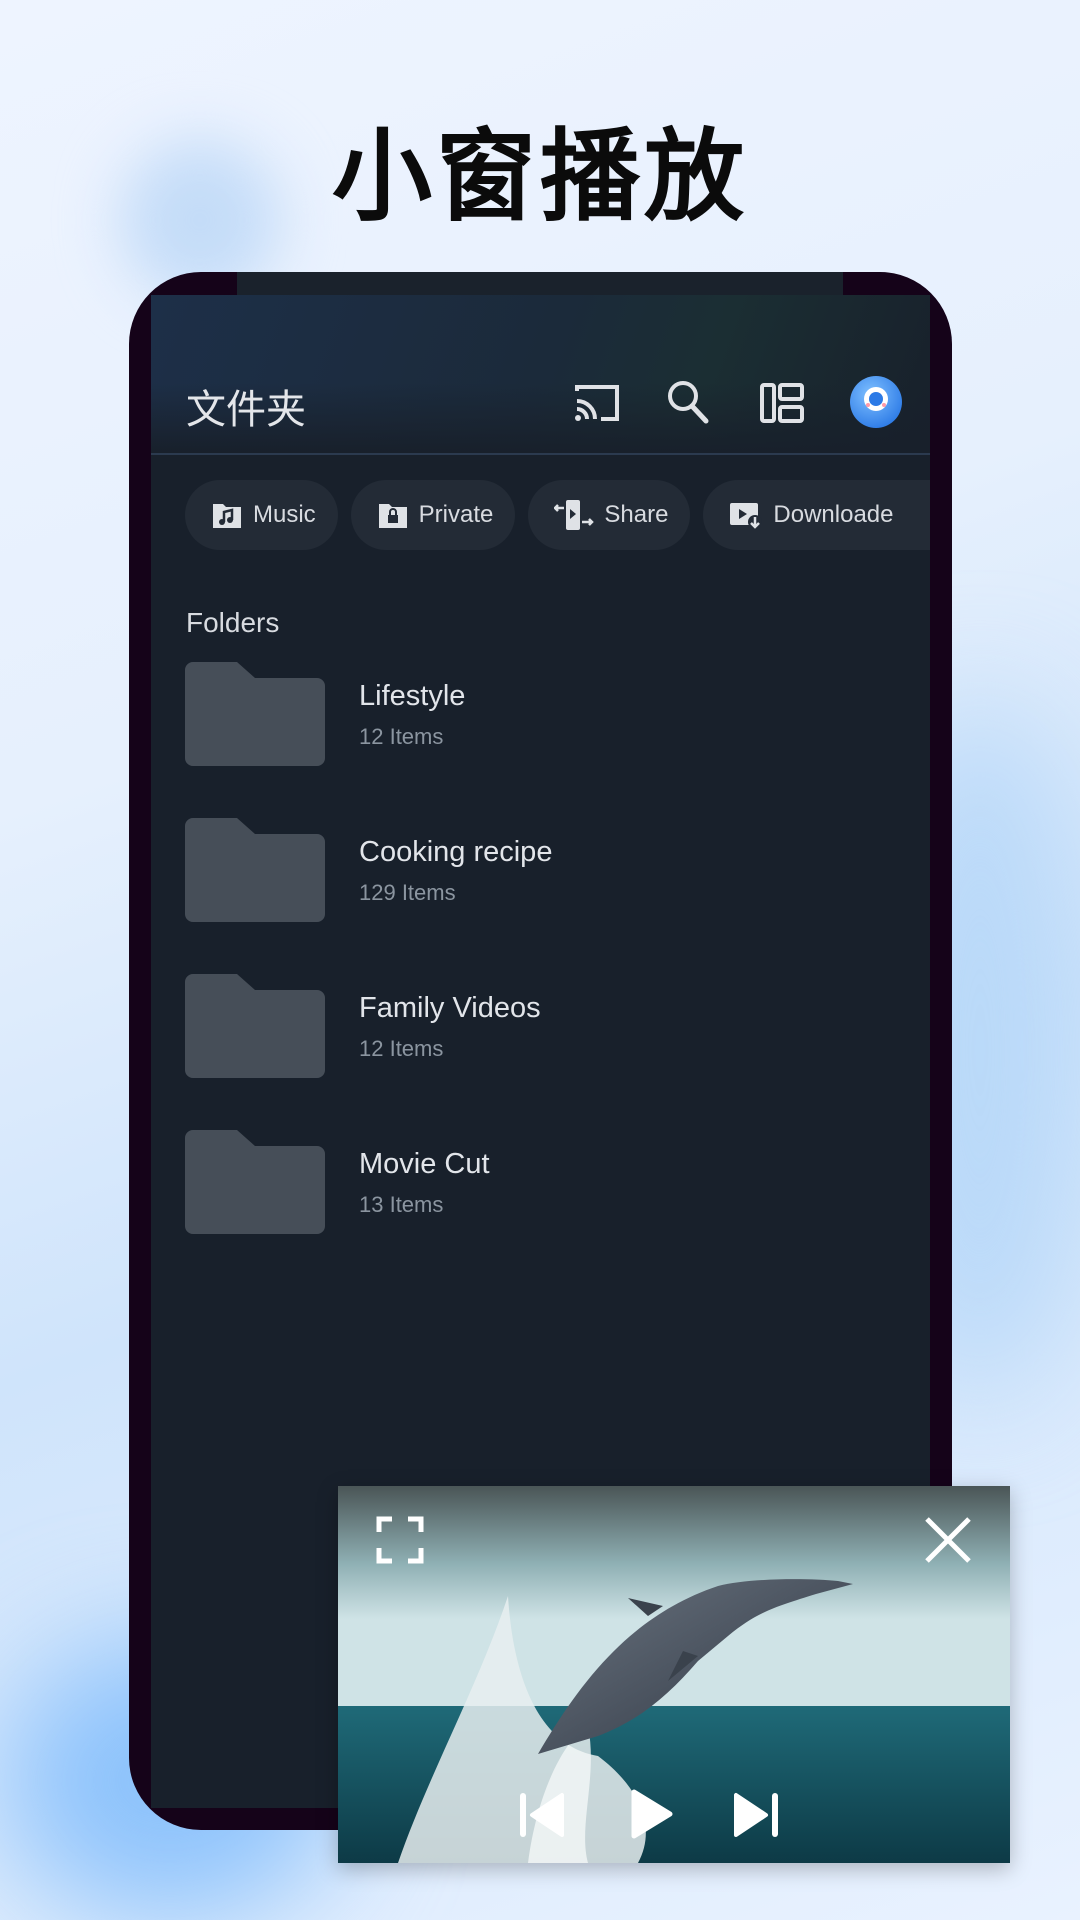 The width and height of the screenshot is (1080, 1920). Describe the element at coordinates (542, 1815) in the screenshot. I see `previous-icon` at that location.